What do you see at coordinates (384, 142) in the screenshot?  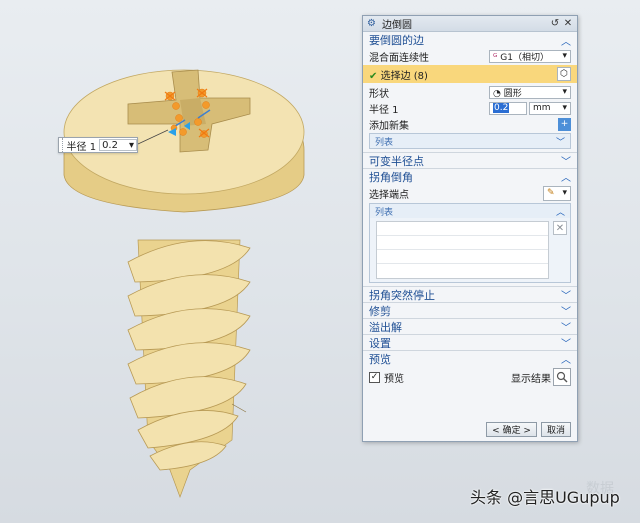 I see `edge-list-label: 列表` at bounding box center [384, 142].